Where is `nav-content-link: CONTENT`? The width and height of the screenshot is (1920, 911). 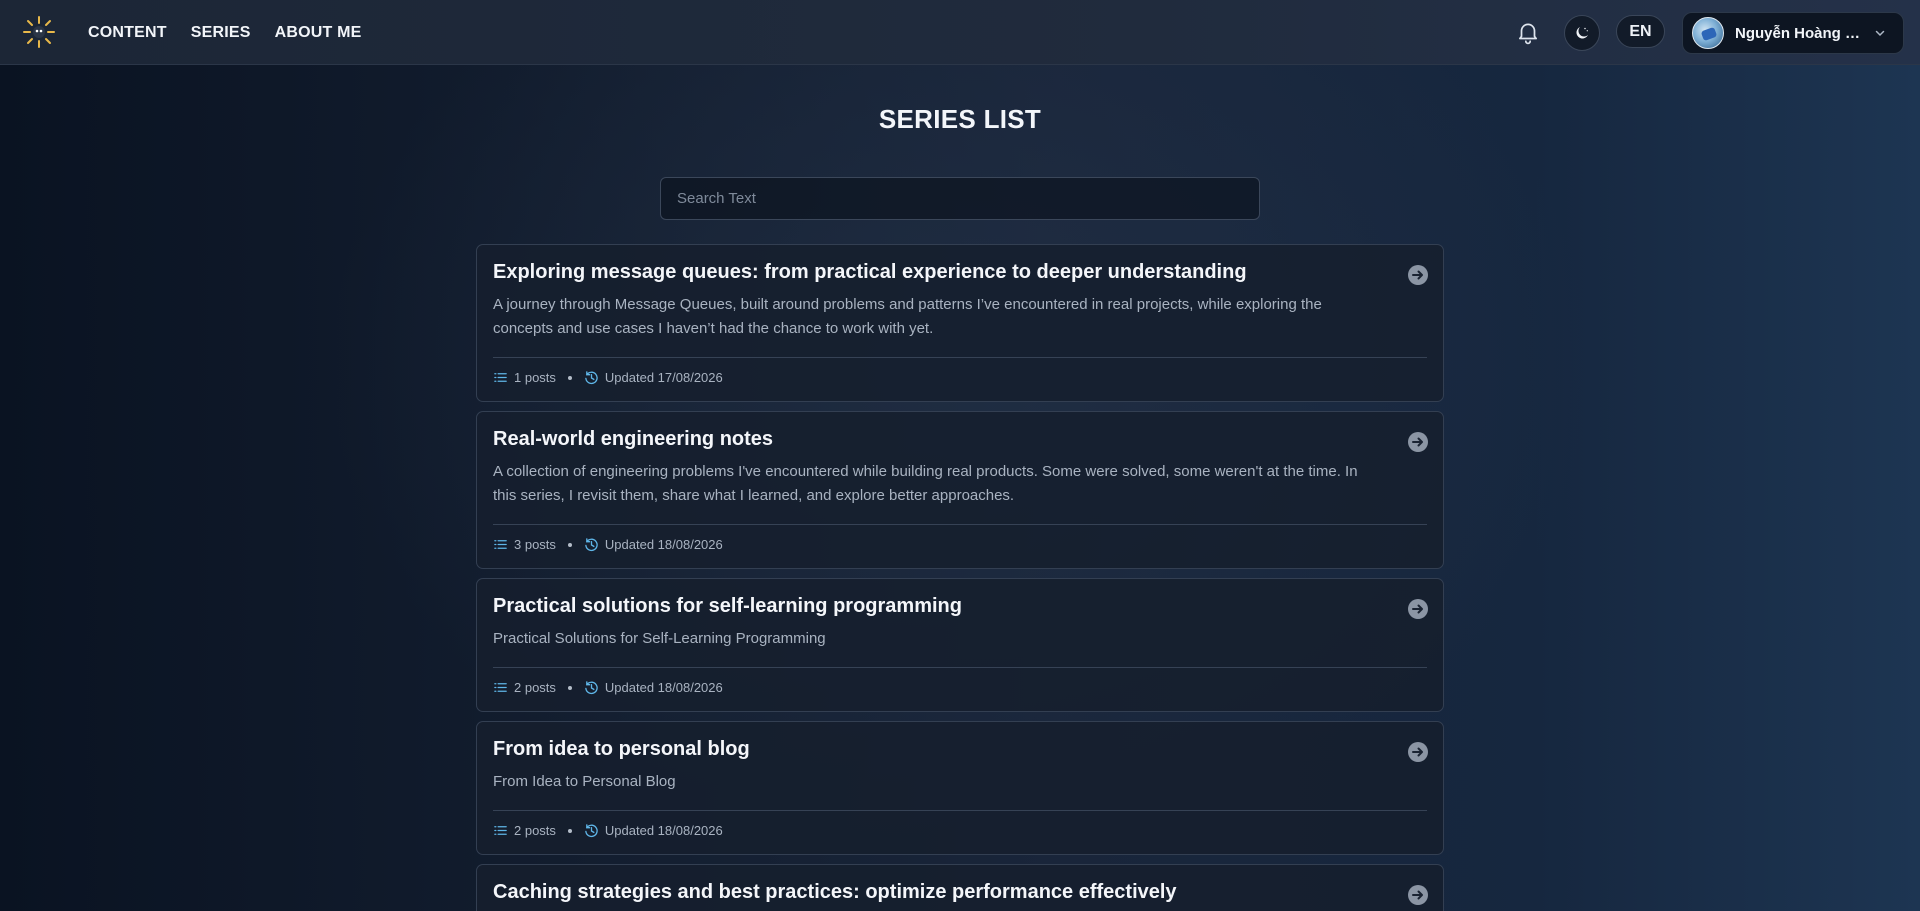
nav-content-link: CONTENT is located at coordinates (127, 33).